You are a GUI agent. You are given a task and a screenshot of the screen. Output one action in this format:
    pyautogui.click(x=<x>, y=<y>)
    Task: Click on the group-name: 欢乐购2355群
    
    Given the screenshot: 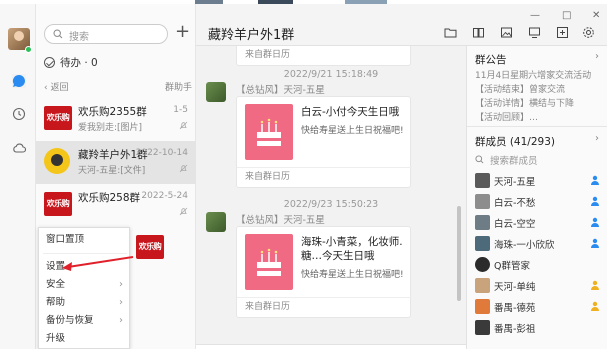 What is the action you would take?
    pyautogui.click(x=112, y=112)
    